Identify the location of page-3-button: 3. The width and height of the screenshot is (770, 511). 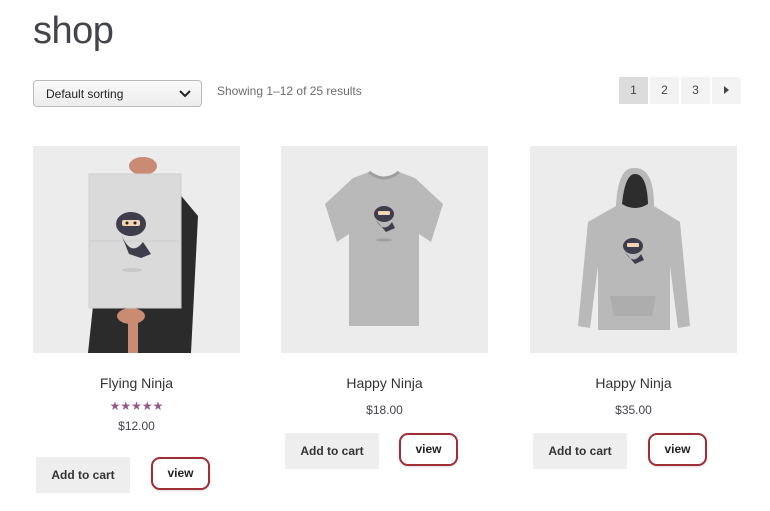
(695, 90).